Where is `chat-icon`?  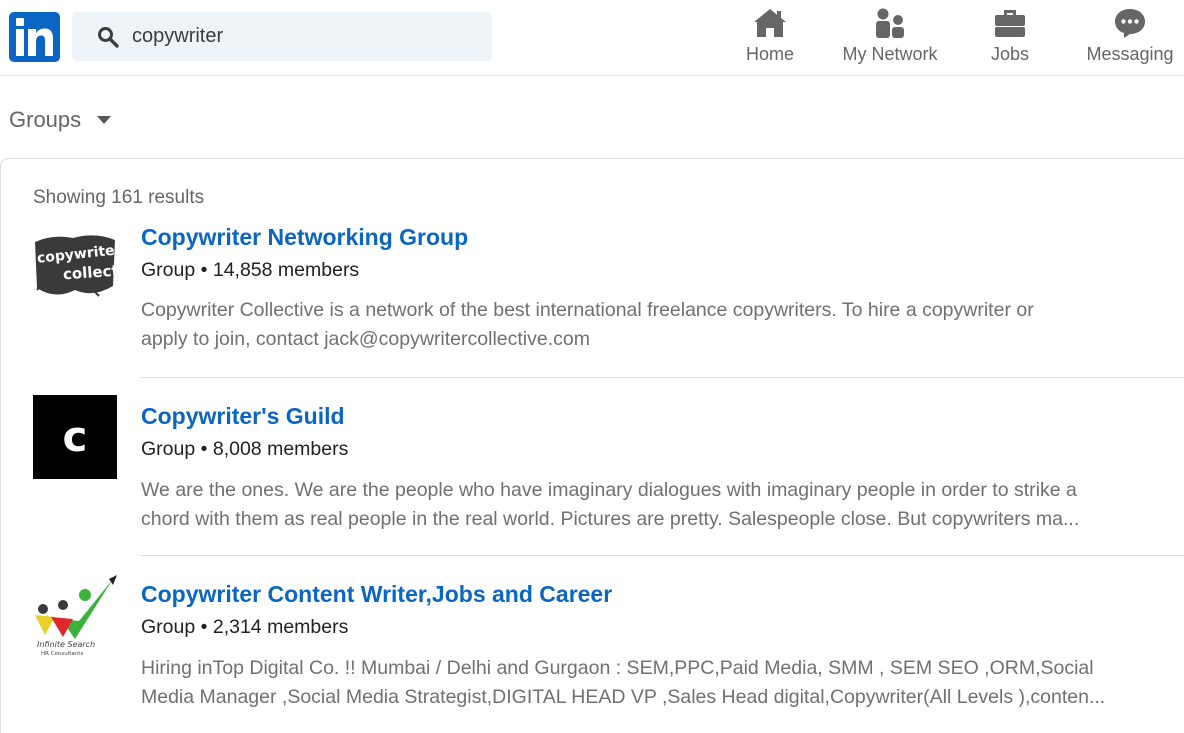
chat-icon is located at coordinates (1130, 23).